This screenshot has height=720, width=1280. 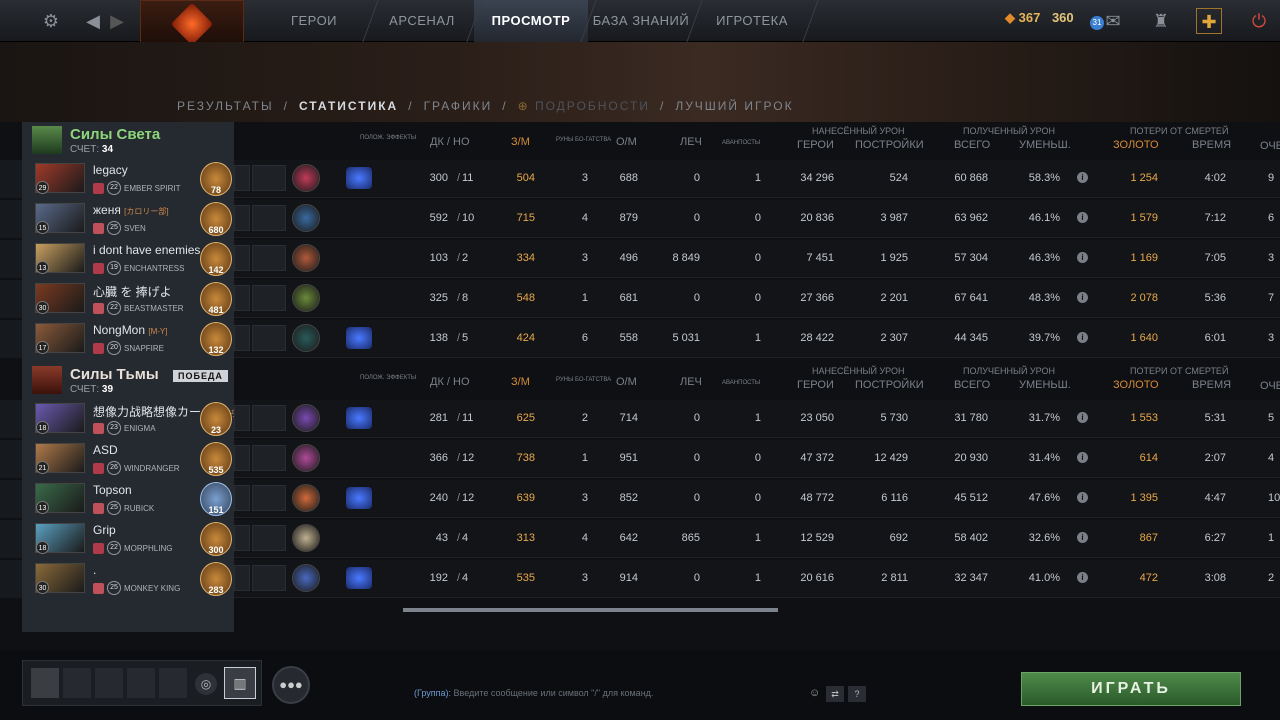 What do you see at coordinates (1209, 21) in the screenshot?
I see `plus-icon: ✚` at bounding box center [1209, 21].